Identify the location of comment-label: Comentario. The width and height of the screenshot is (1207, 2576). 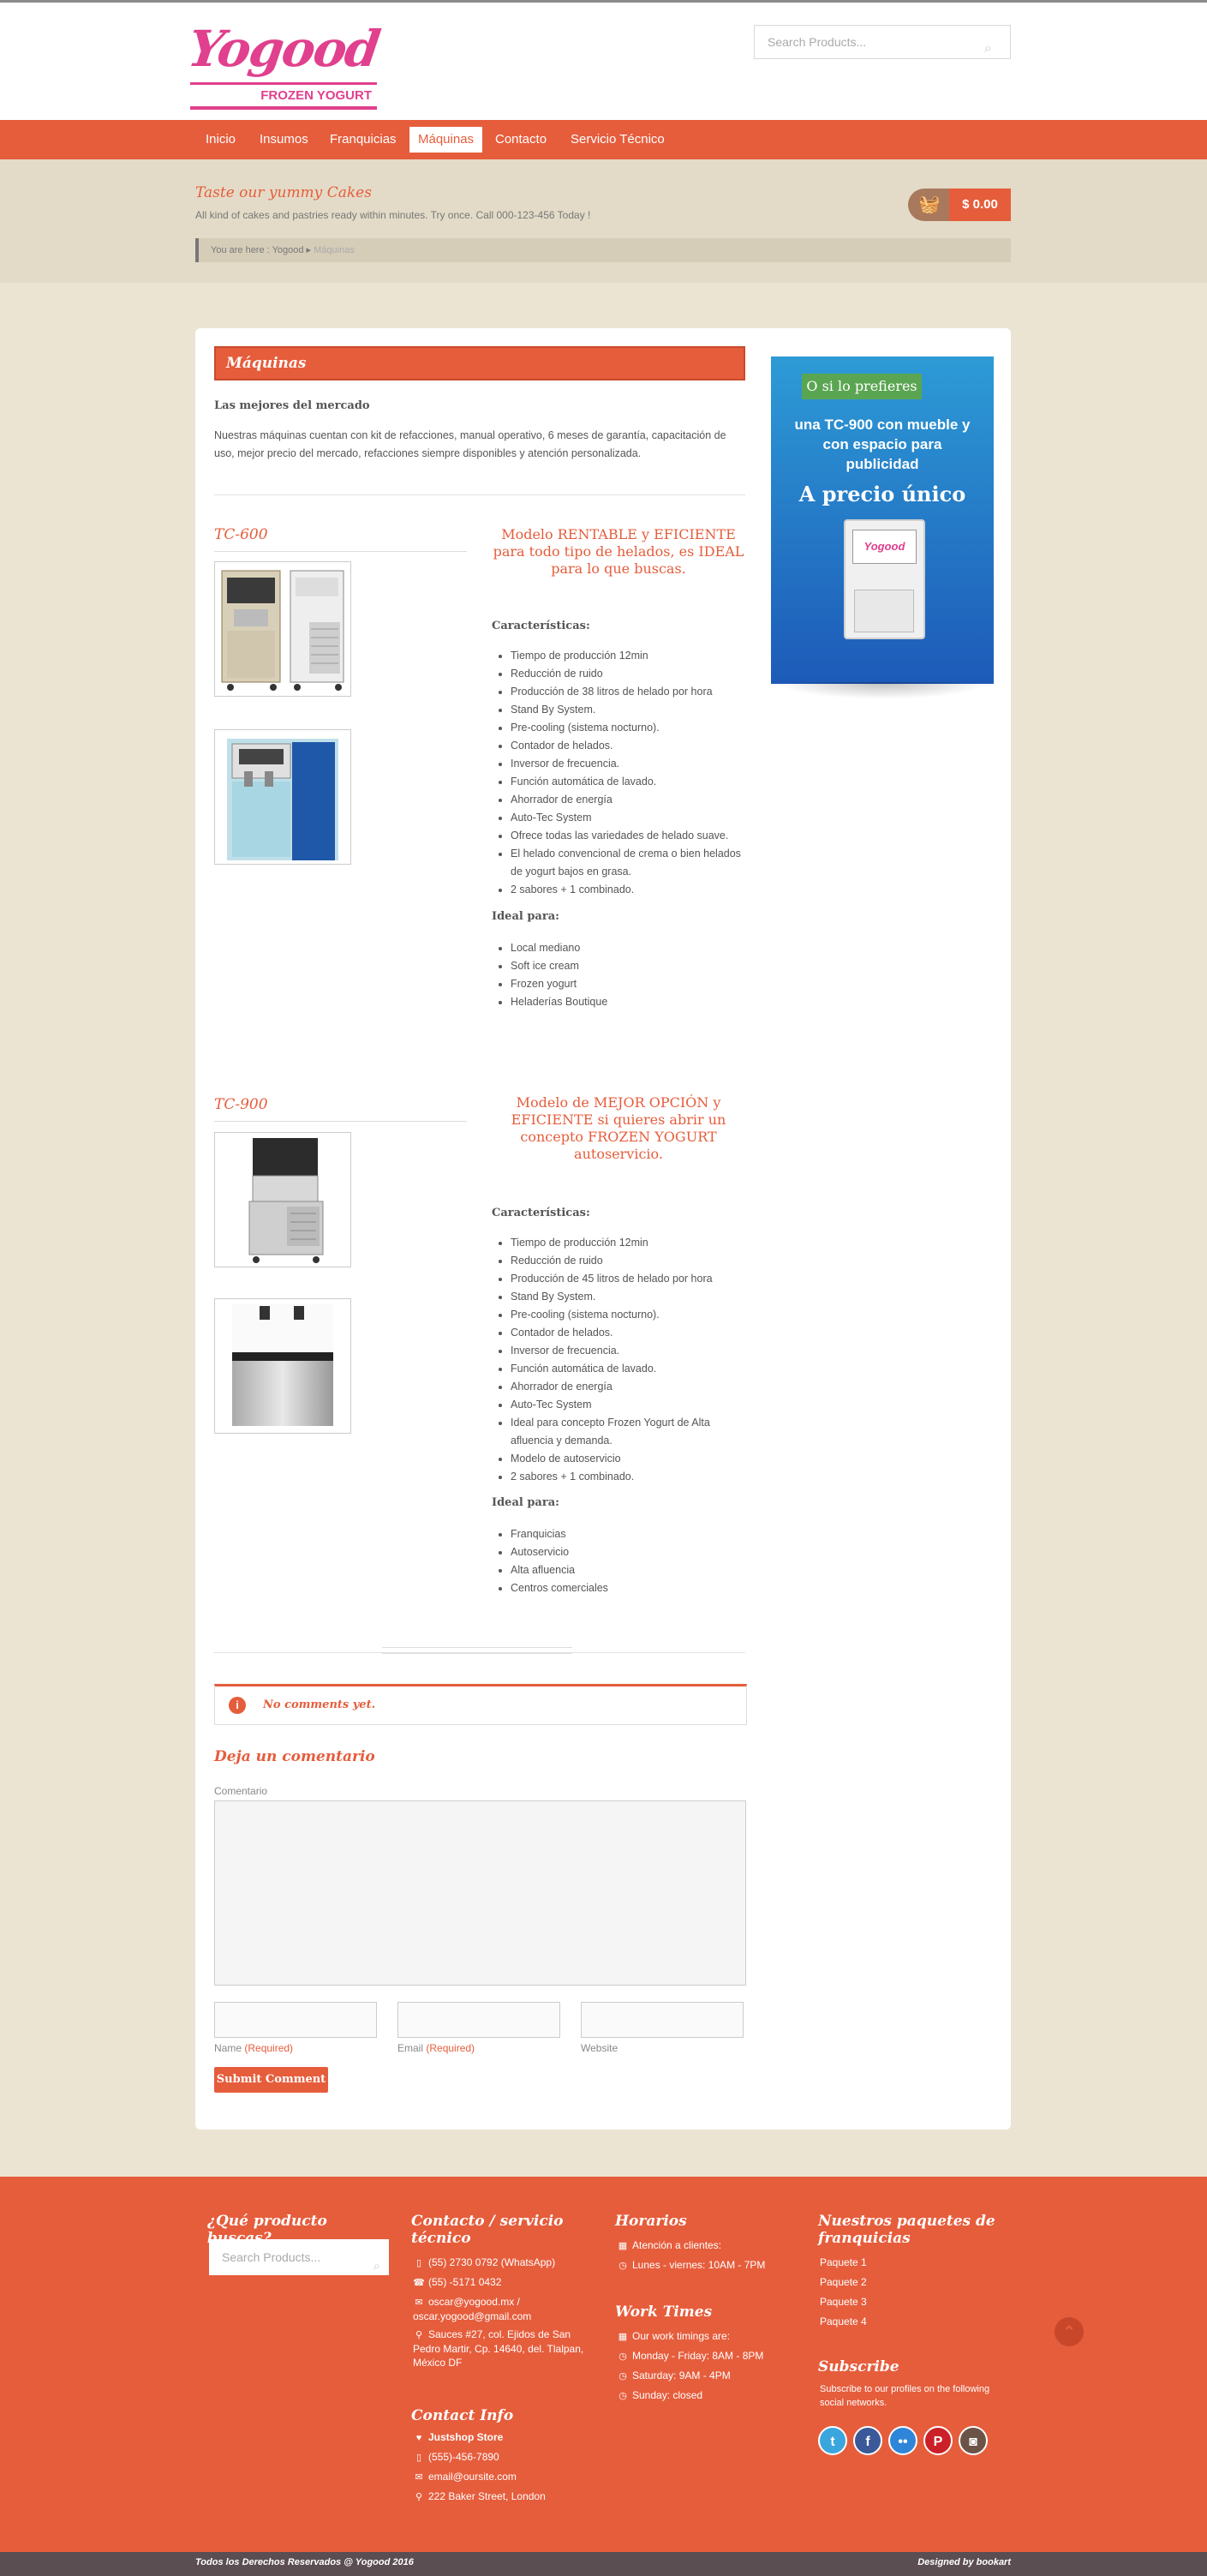
(241, 1791).